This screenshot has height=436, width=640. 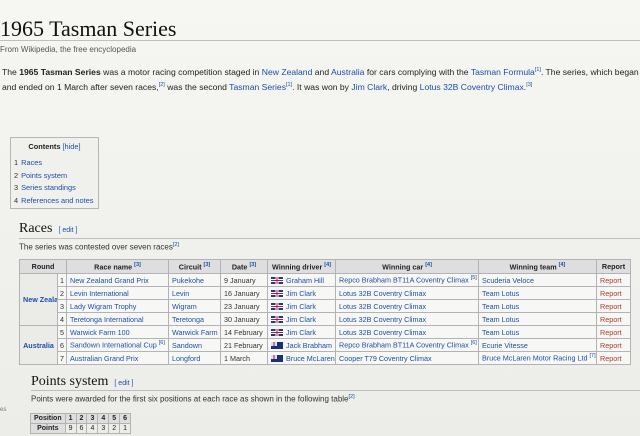 What do you see at coordinates (534, 358) in the screenshot?
I see `team-link: Bruce McLaren Motor Racing Ltd` at bounding box center [534, 358].